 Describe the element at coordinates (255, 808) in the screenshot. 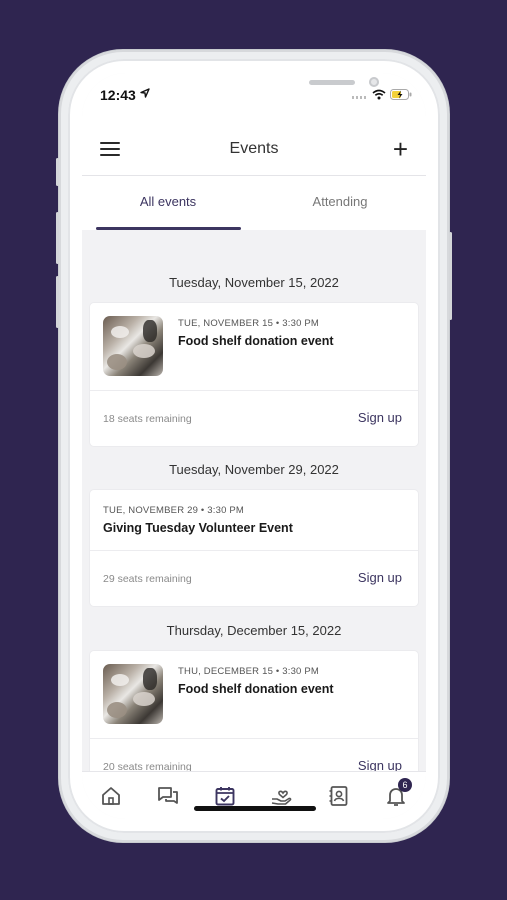

I see `home-indicator` at that location.